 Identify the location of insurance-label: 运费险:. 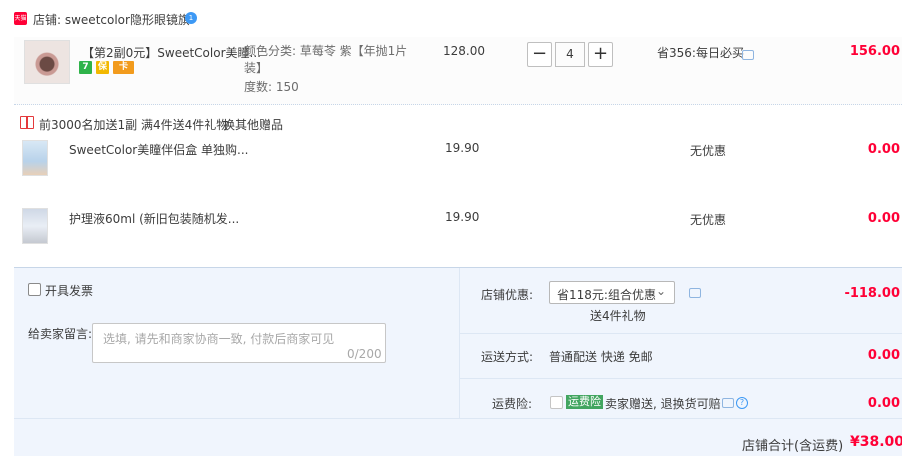
(512, 404).